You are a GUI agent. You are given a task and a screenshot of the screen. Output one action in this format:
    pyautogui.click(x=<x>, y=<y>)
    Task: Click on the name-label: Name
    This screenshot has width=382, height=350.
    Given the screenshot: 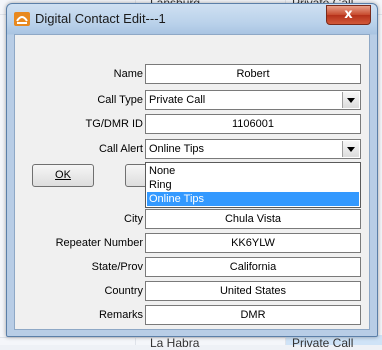 What is the action you would take?
    pyautogui.click(x=128, y=74)
    